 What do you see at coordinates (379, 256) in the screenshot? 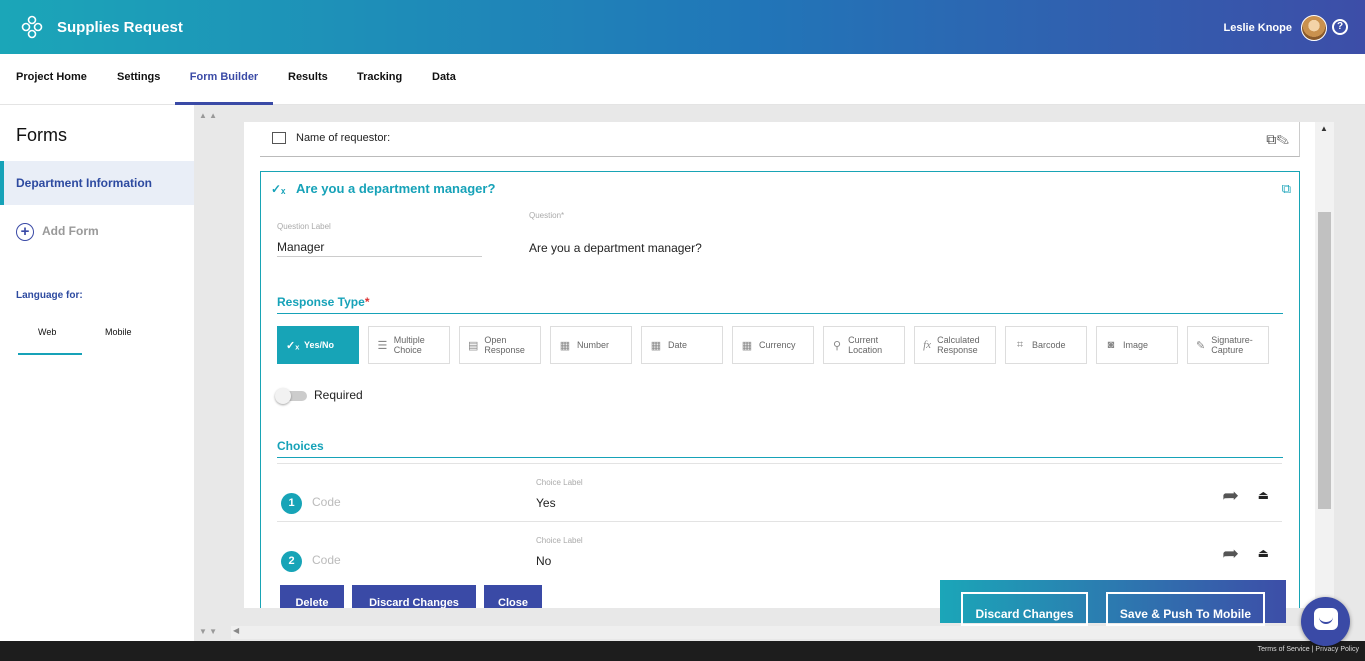
I see `question-label-underline` at bounding box center [379, 256].